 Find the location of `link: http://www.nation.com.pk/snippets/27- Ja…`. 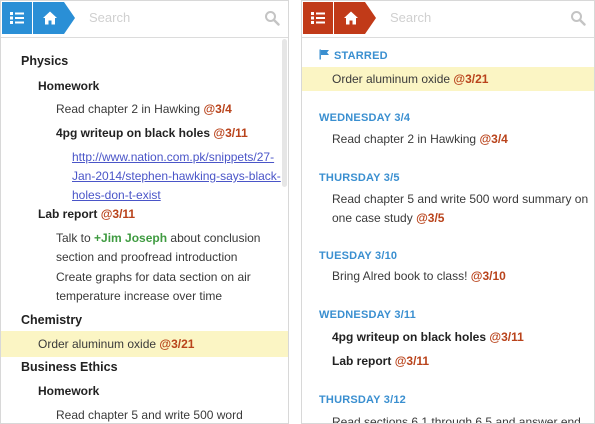

link: http://www.nation.com.pk/snippets/27- Ja… is located at coordinates (144, 176).